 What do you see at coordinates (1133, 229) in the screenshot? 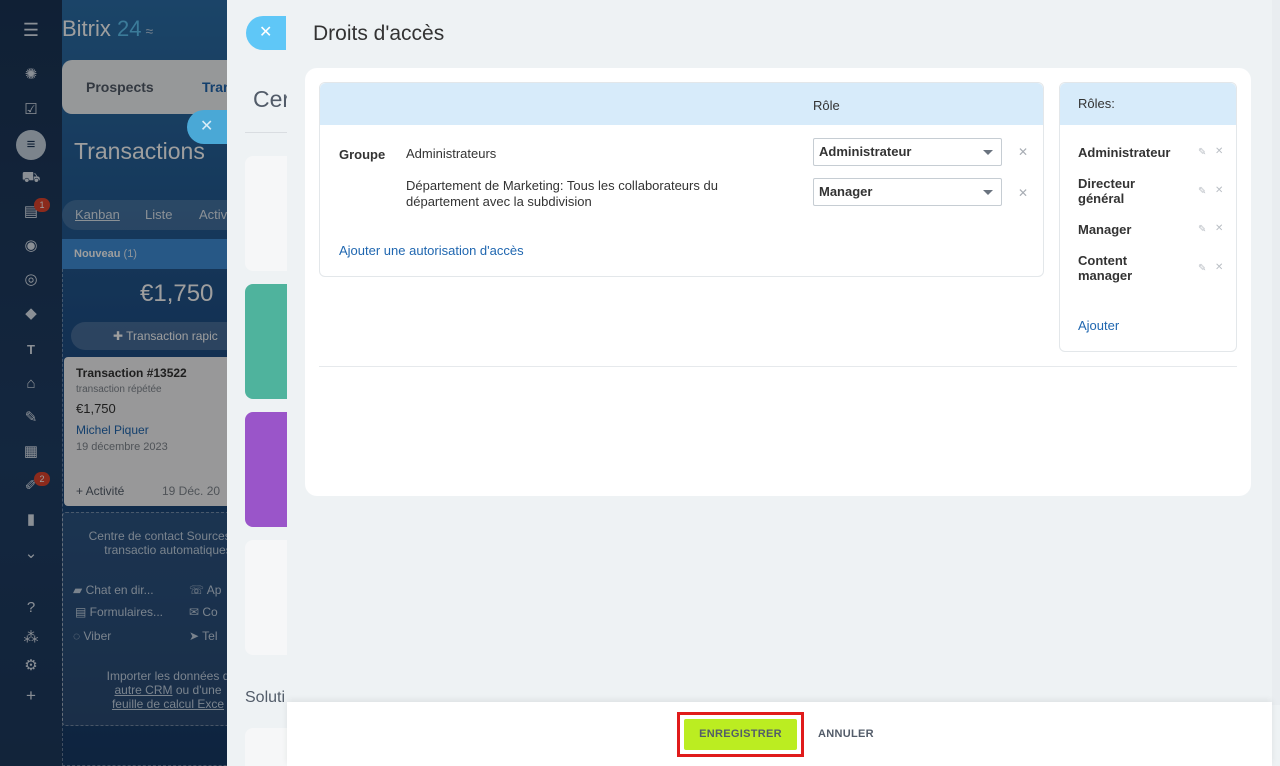
I see `role-item: Manager` at bounding box center [1133, 229].